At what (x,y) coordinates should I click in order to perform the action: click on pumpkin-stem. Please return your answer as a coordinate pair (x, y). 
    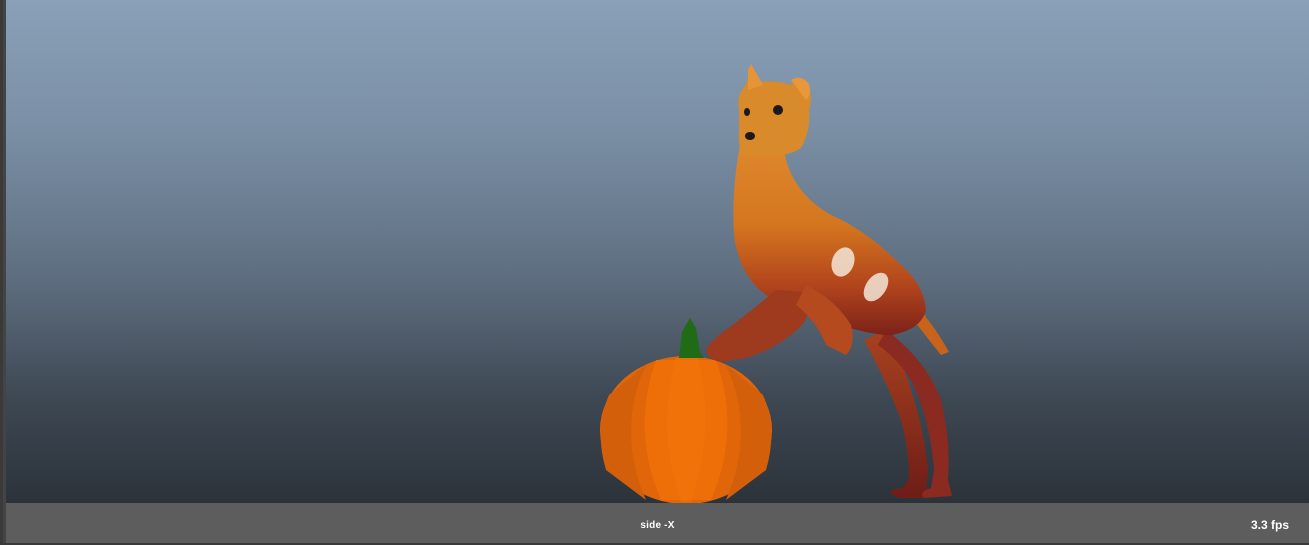
    Looking at the image, I should click on (691, 338).